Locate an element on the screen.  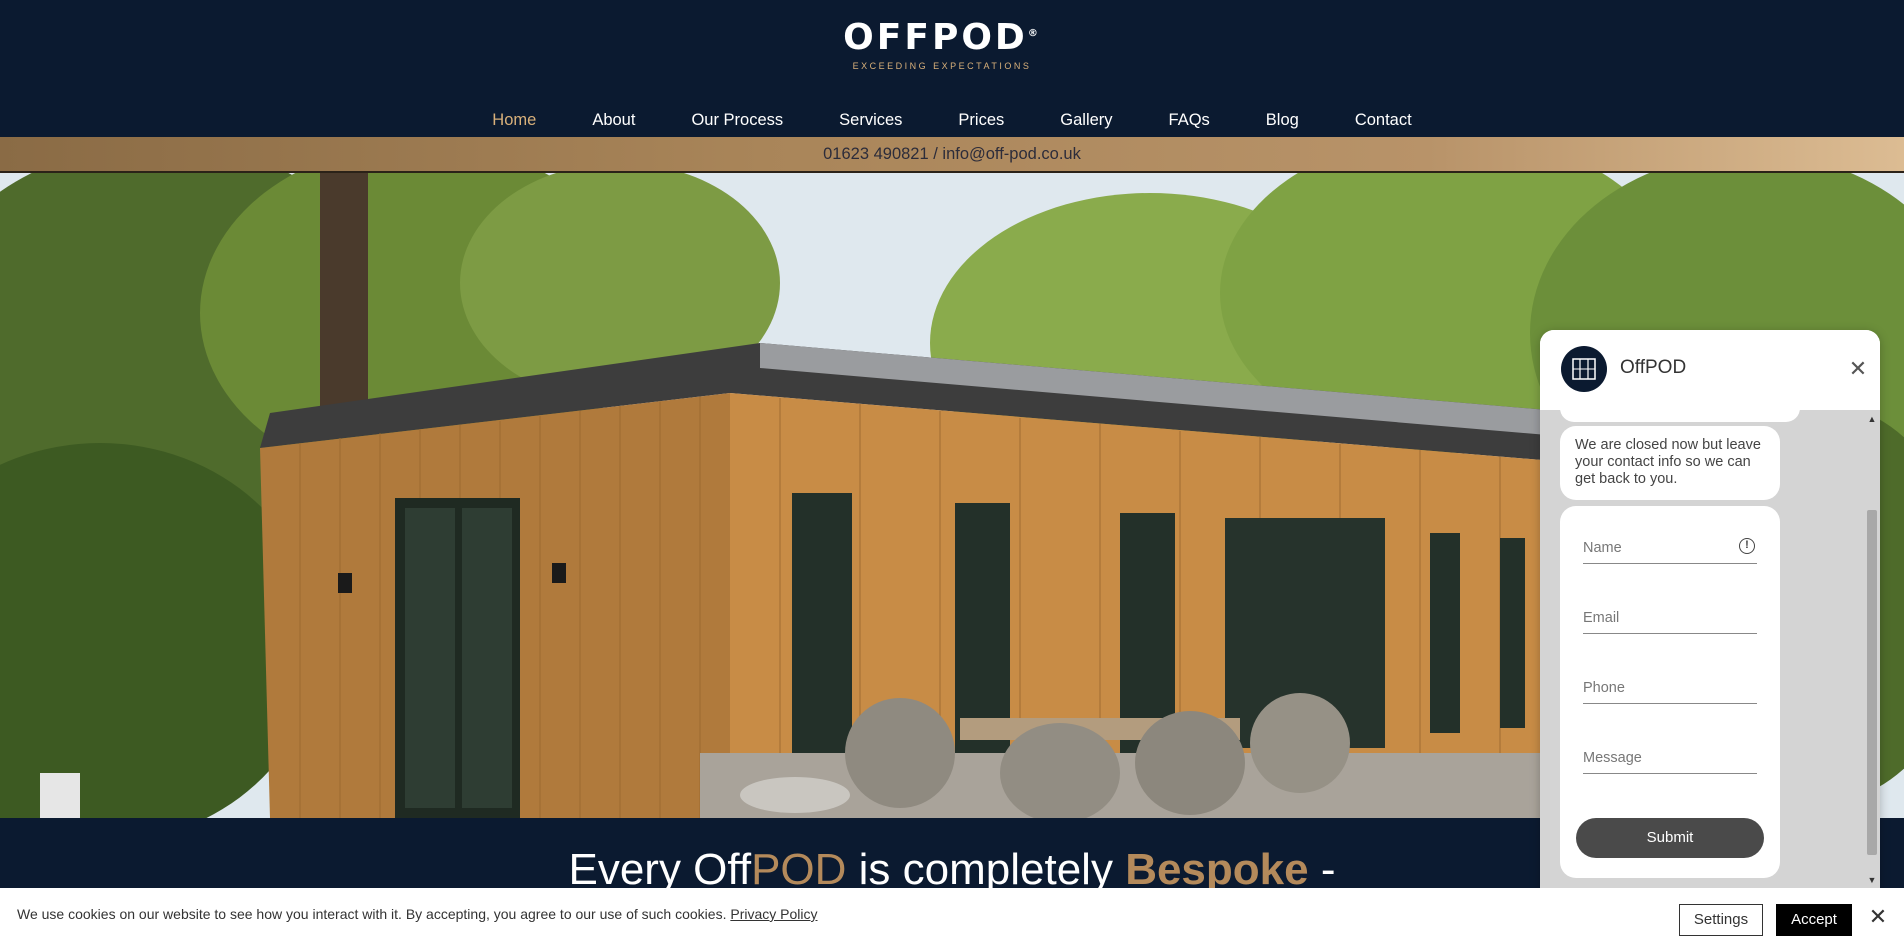
email-field: Email is located at coordinates (1670, 617).